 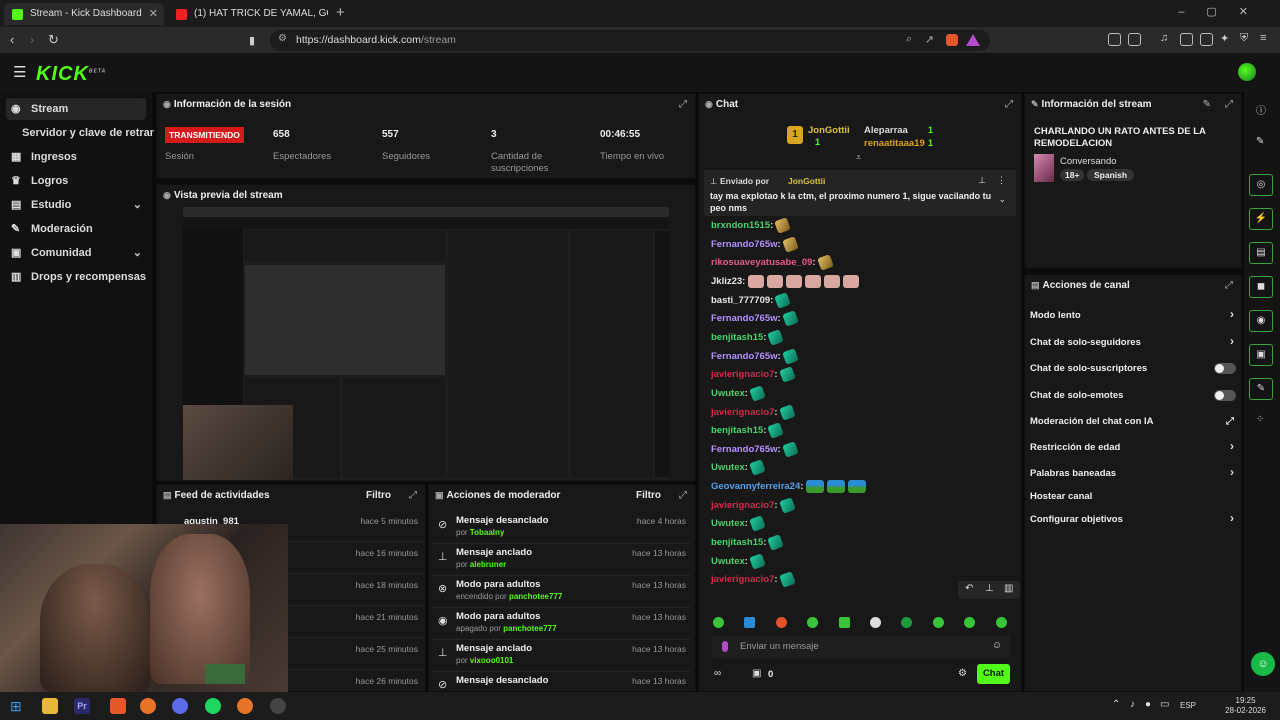 What do you see at coordinates (1148, 704) in the screenshot?
I see `microphone-icon: ●` at bounding box center [1148, 704].